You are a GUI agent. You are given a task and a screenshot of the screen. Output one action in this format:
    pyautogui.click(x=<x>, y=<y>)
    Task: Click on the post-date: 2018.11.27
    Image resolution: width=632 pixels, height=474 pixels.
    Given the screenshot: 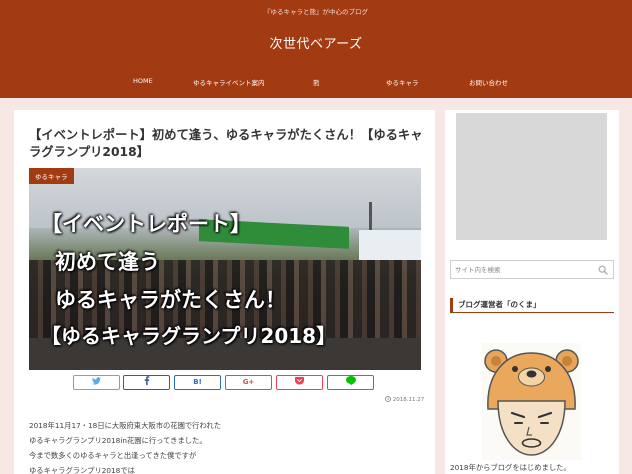 What is the action you would take?
    pyautogui.click(x=404, y=399)
    